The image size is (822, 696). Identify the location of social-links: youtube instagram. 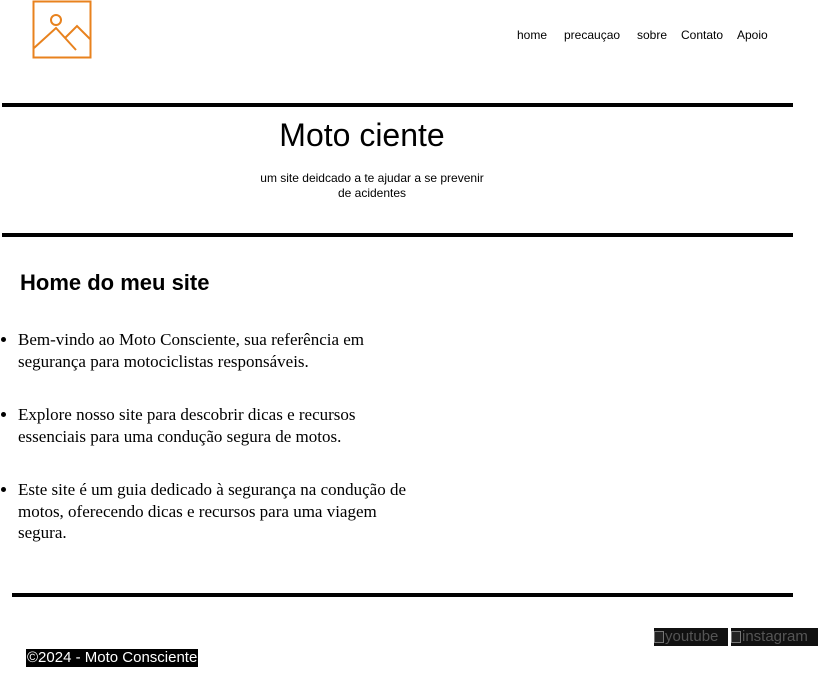
(736, 637).